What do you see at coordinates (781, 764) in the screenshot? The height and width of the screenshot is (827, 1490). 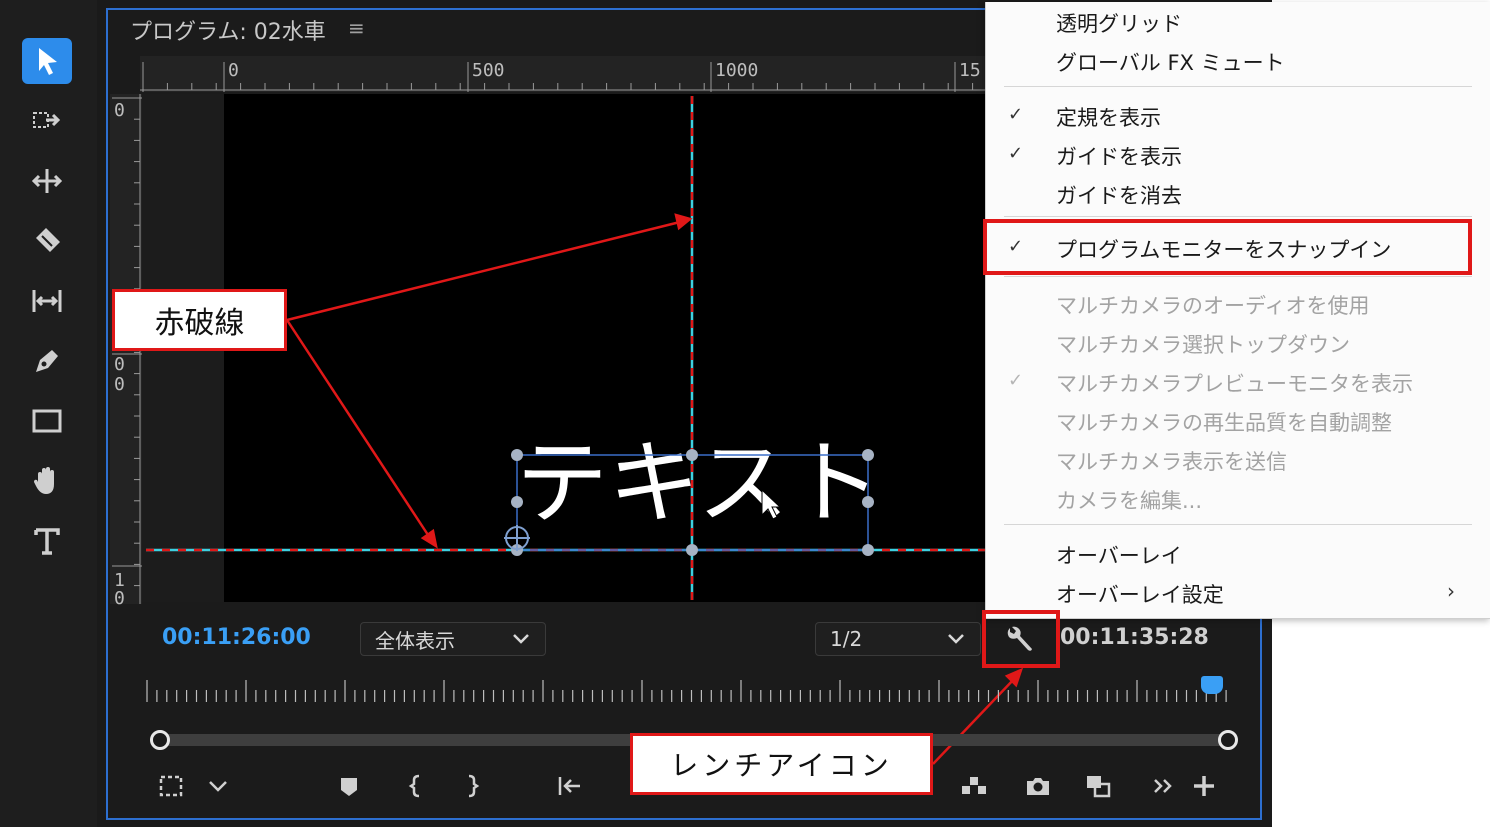 I see `wrench-icon-callout: レンチアイコン` at bounding box center [781, 764].